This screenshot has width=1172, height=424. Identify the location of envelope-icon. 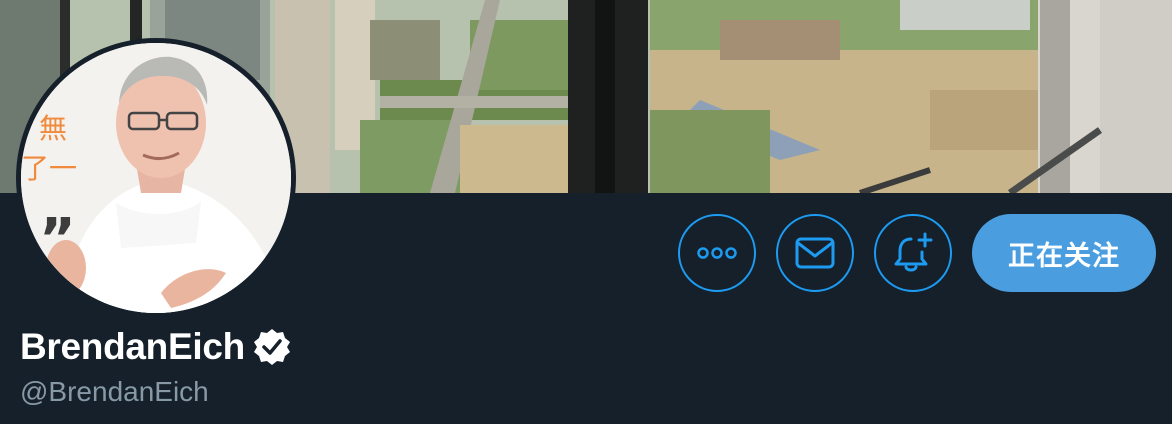
(815, 253).